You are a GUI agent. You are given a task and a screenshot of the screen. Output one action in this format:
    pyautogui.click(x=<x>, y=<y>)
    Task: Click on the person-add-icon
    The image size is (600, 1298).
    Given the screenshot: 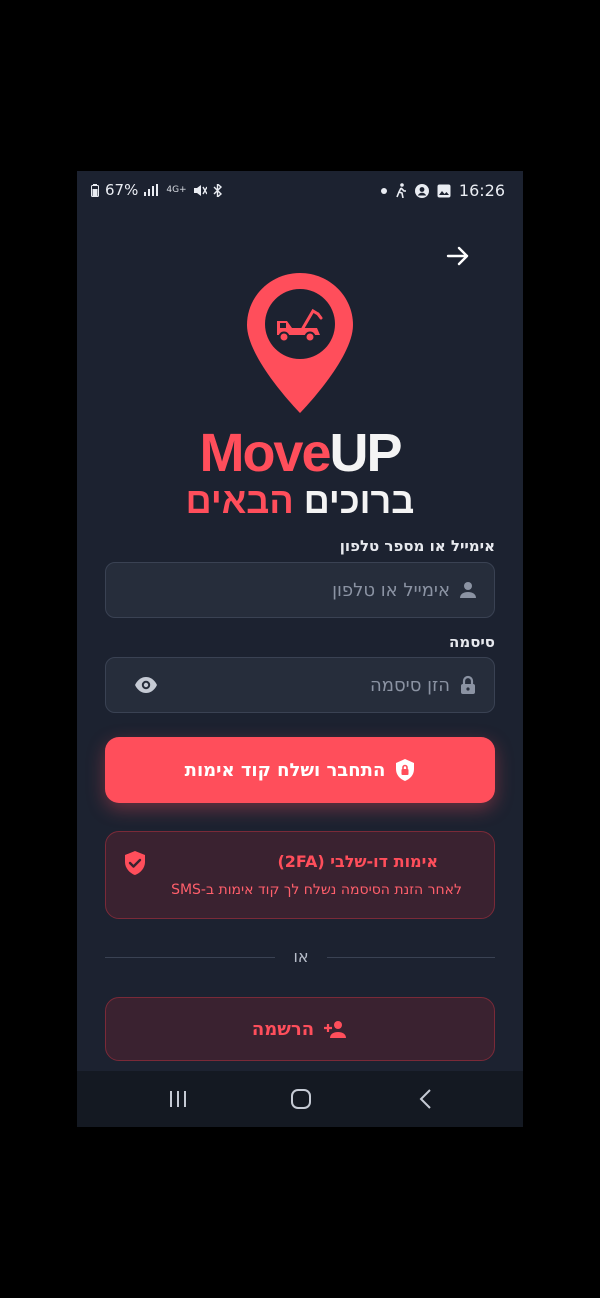 What is the action you would take?
    pyautogui.click(x=335, y=1029)
    